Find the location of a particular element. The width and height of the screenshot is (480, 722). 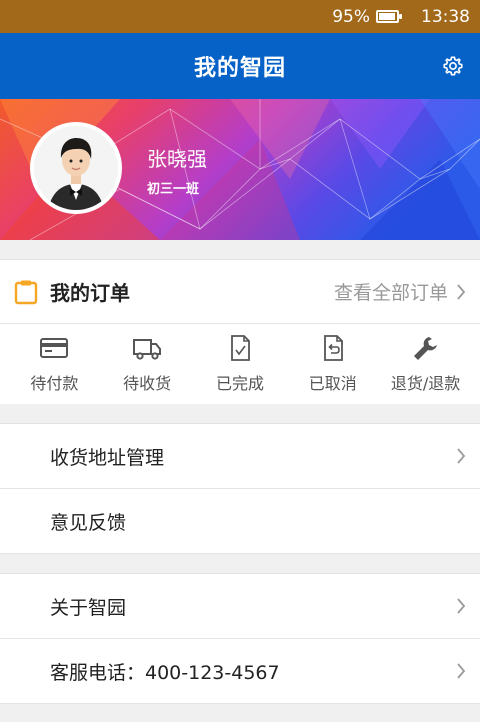

order-tab-completed: 已完成 is located at coordinates (240, 364).